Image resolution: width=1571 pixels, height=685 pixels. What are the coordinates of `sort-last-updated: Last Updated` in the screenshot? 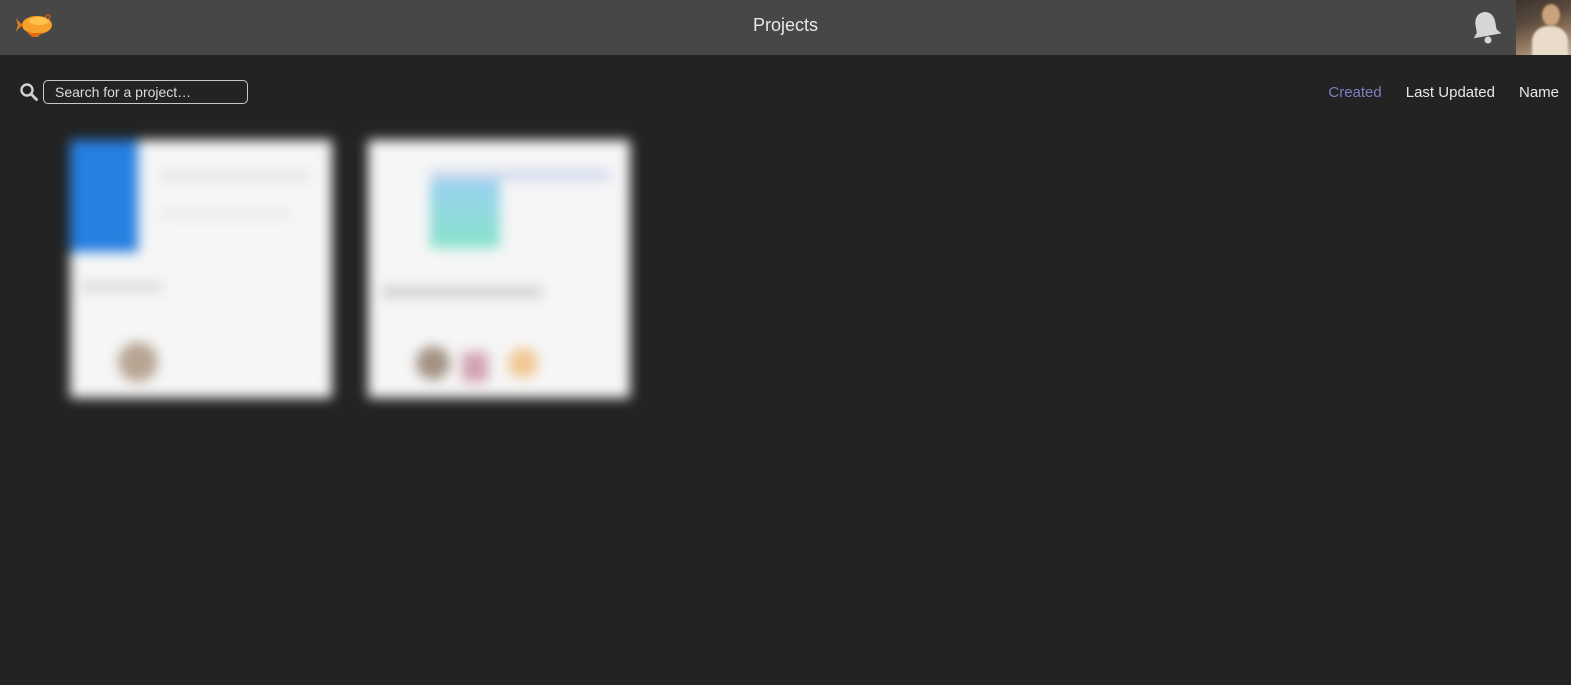 It's located at (1450, 92).